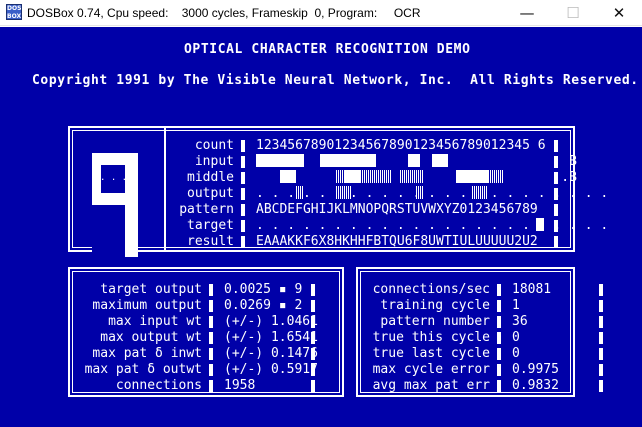 The image size is (642, 427). What do you see at coordinates (155, 321) in the screenshot?
I see `stat-label: max input wt` at bounding box center [155, 321].